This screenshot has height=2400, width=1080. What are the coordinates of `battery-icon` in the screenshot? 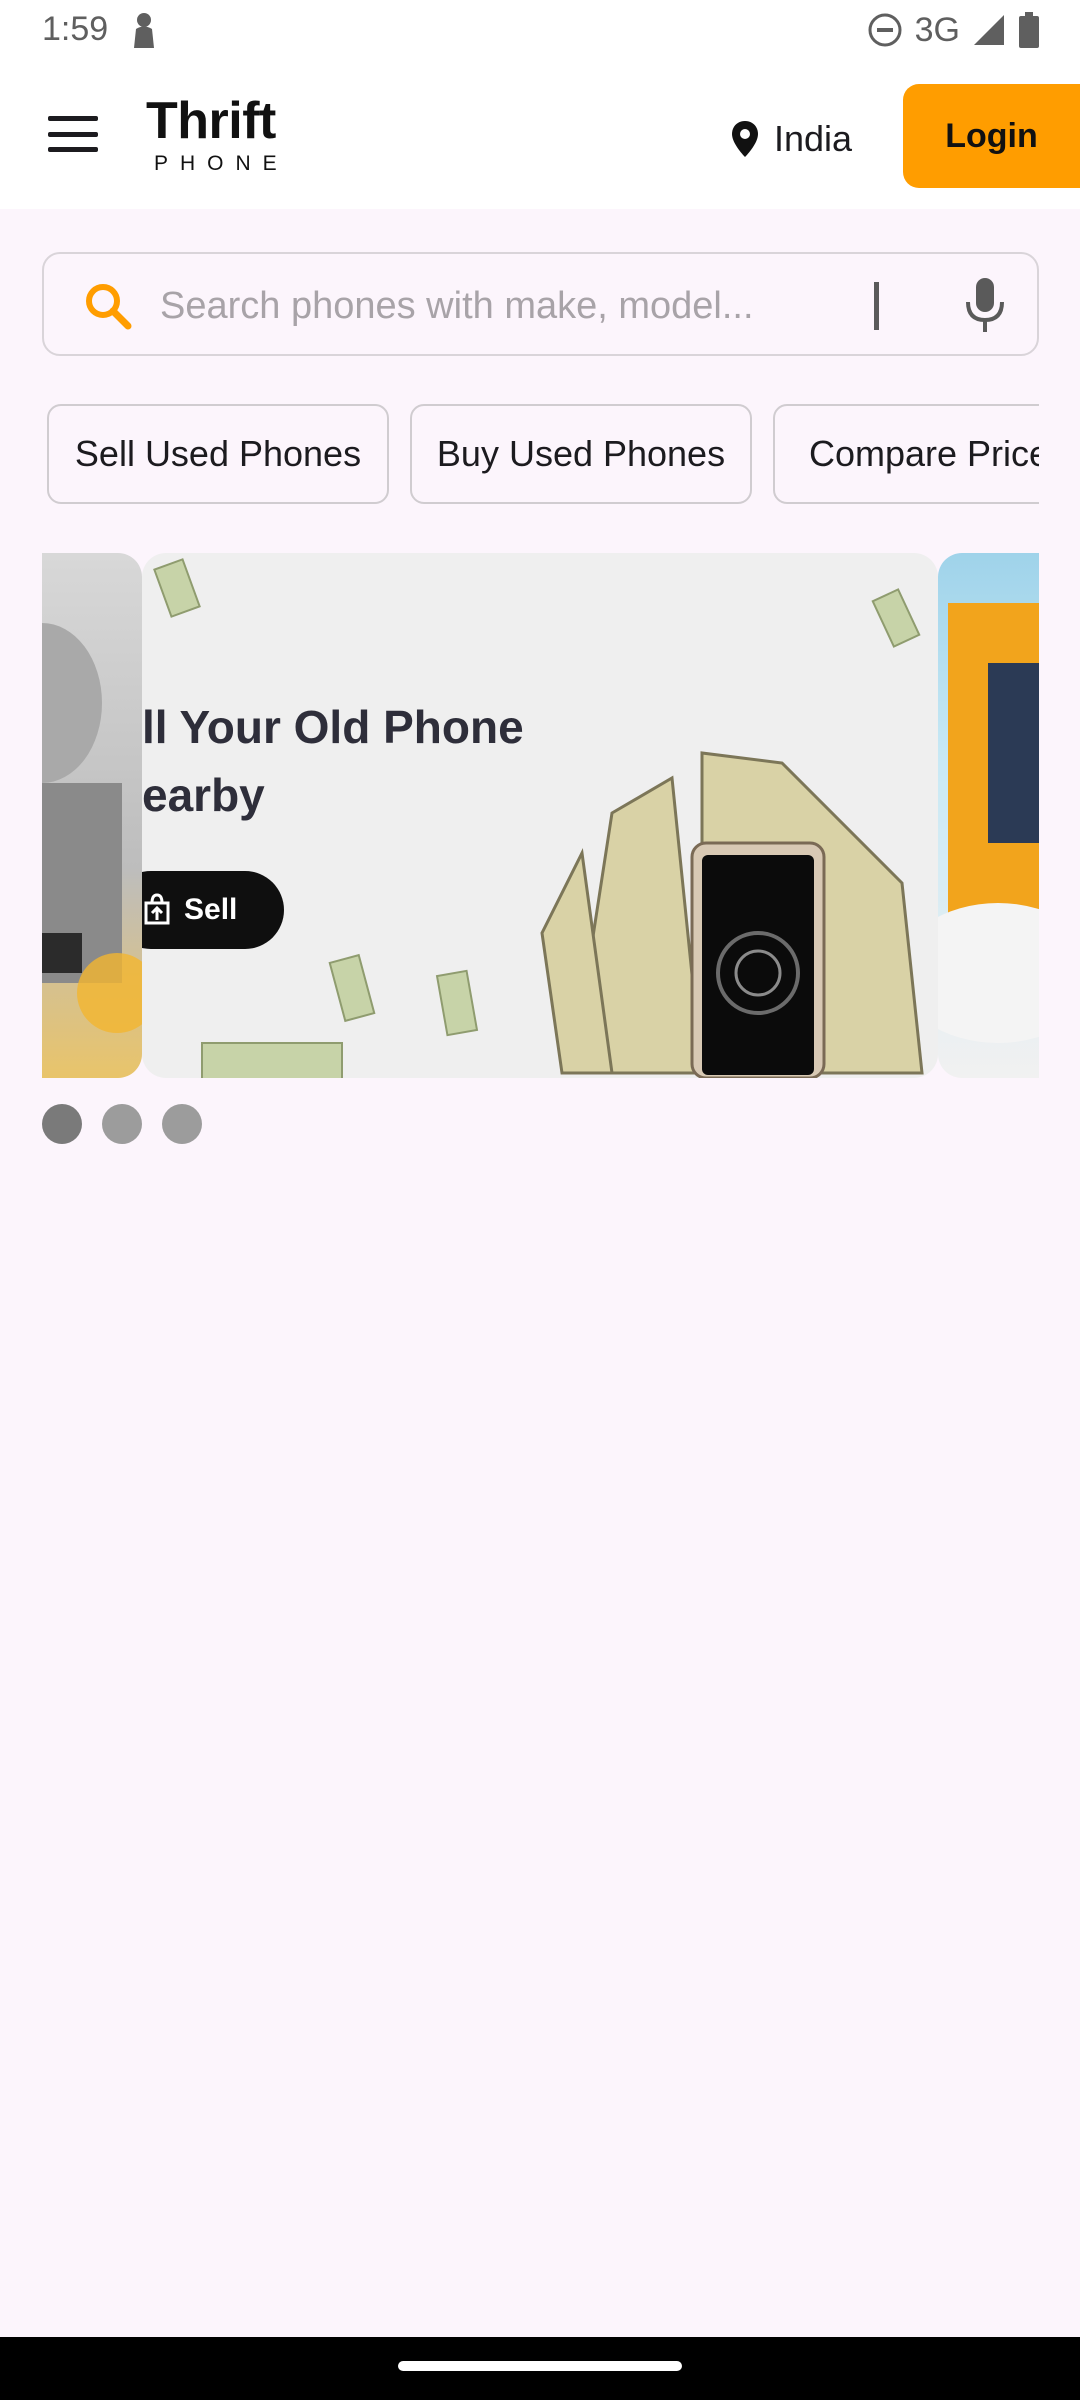 It's located at (1029, 30).